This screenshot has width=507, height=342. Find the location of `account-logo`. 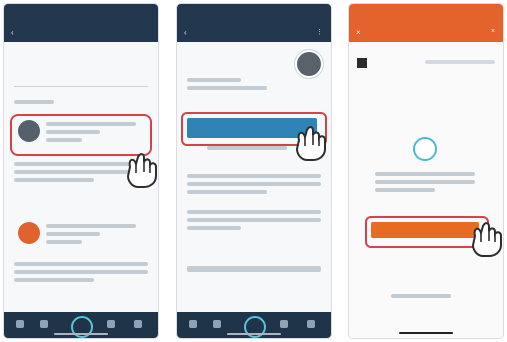

account-logo is located at coordinates (362, 63).